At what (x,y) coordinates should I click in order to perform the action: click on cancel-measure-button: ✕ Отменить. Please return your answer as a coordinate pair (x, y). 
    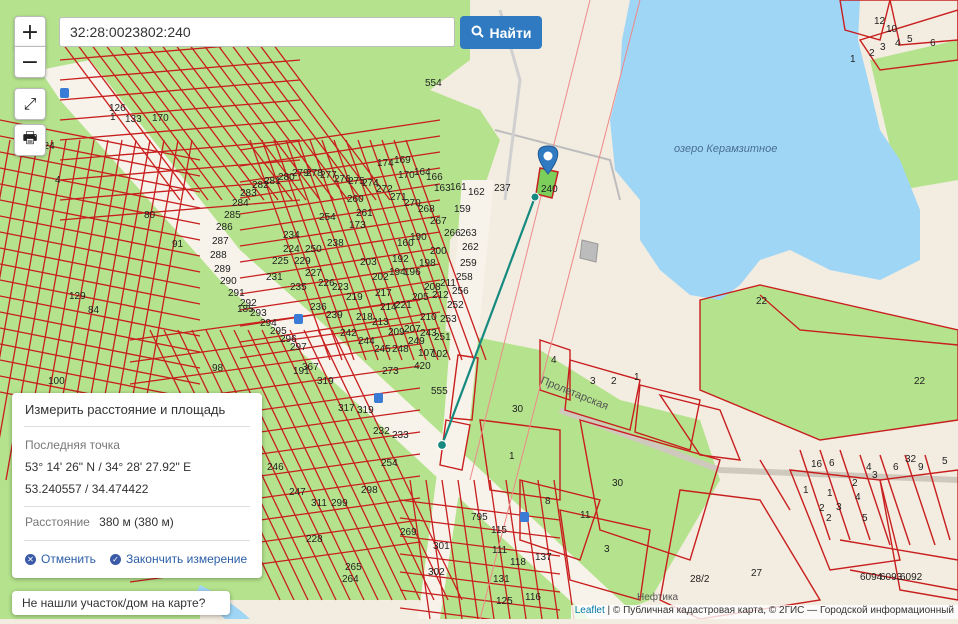
    Looking at the image, I should click on (60, 559).